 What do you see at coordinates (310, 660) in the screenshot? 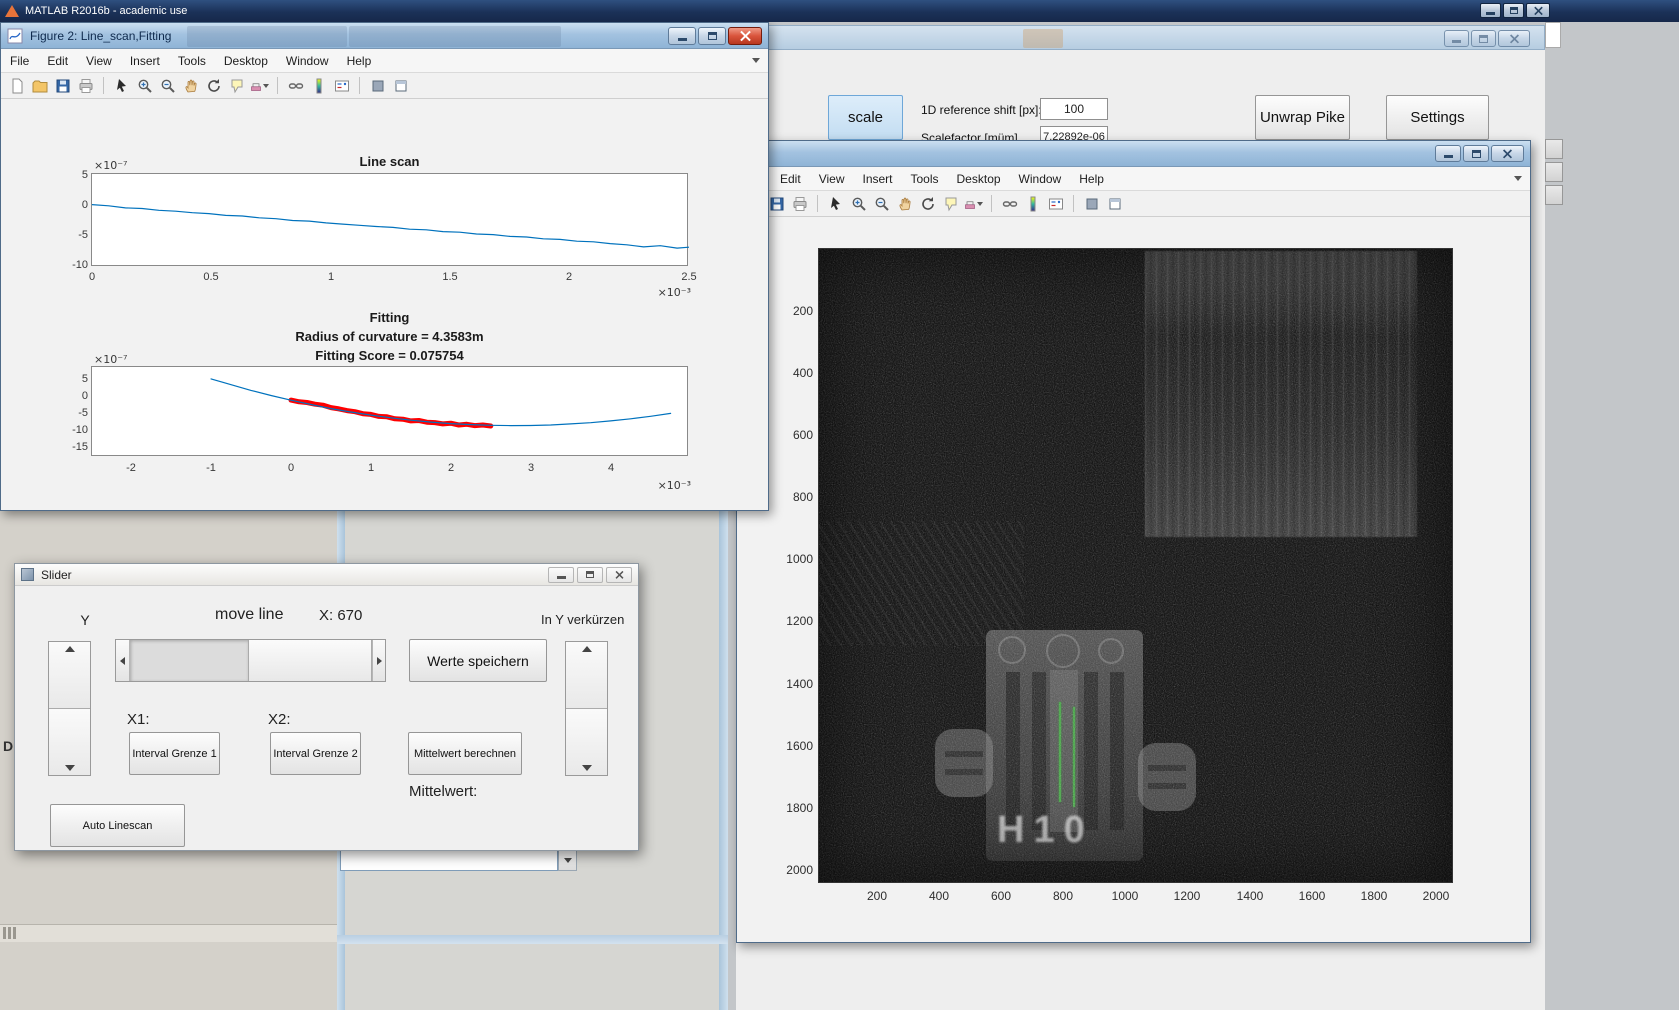
I see `slider-thumb` at bounding box center [310, 660].